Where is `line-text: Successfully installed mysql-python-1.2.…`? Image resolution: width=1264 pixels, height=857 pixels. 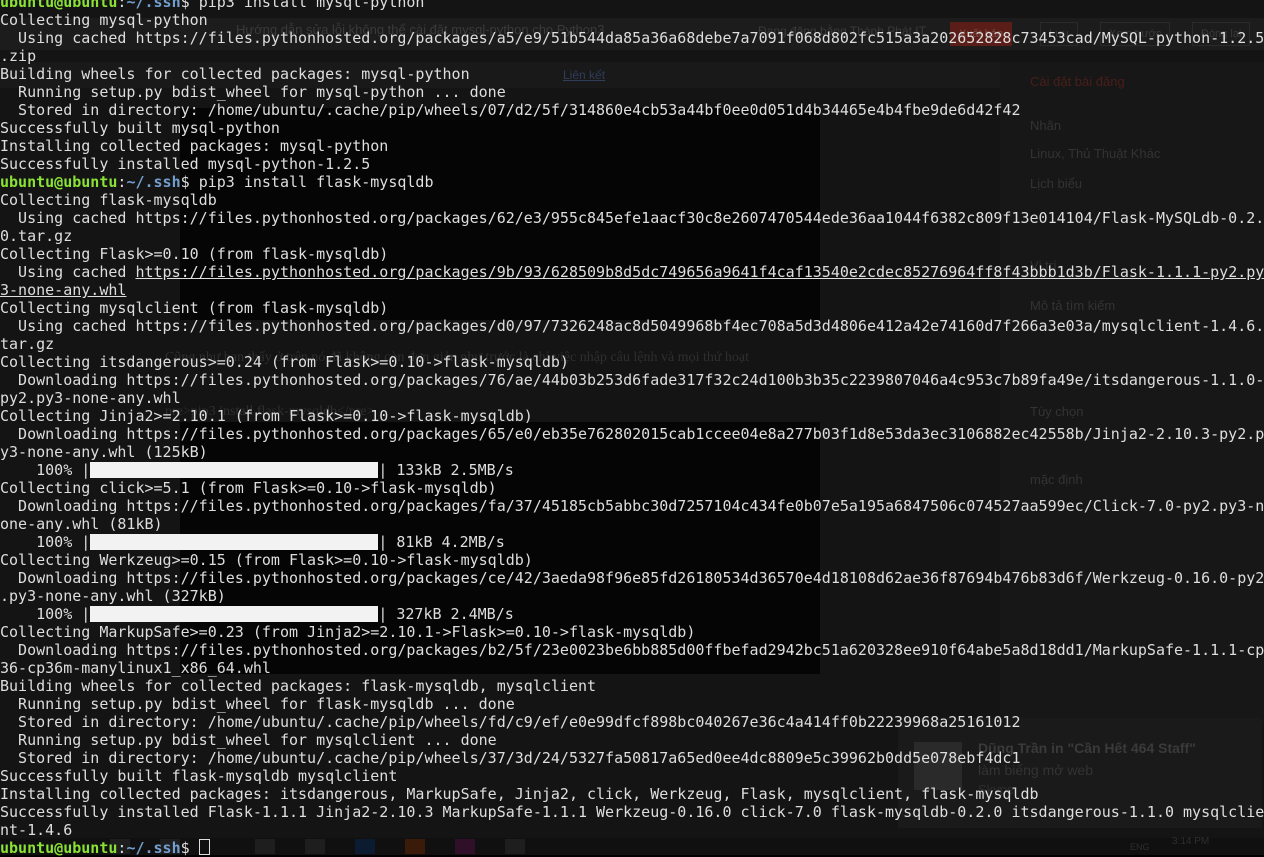 line-text: Successfully installed mysql-python-1.2.… is located at coordinates (185, 164).